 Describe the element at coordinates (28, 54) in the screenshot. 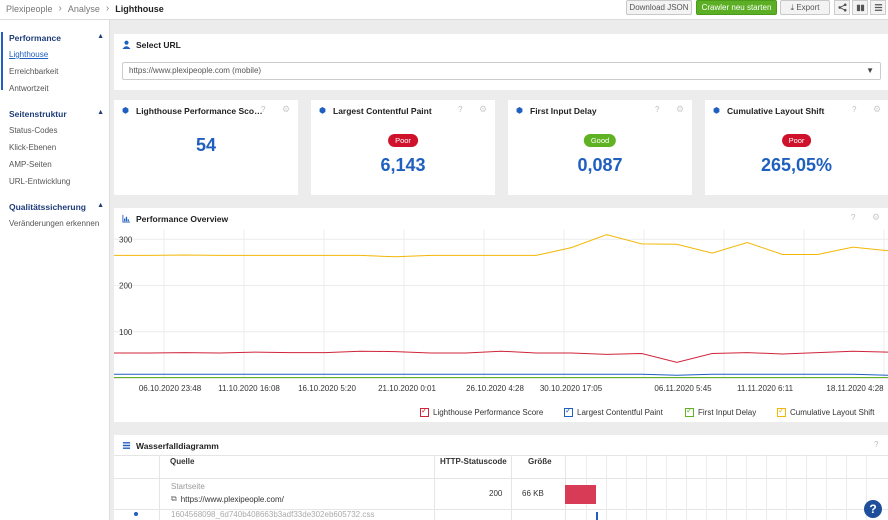

I see `sidebar-item-lighthouse: Lighthouse` at that location.